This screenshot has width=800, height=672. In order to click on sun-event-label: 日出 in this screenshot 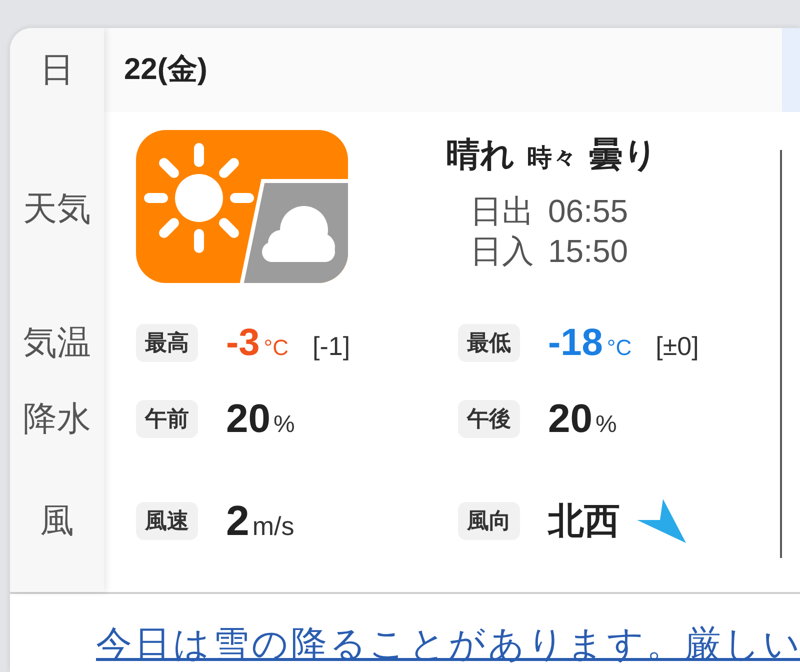, I will do `click(502, 211)`.